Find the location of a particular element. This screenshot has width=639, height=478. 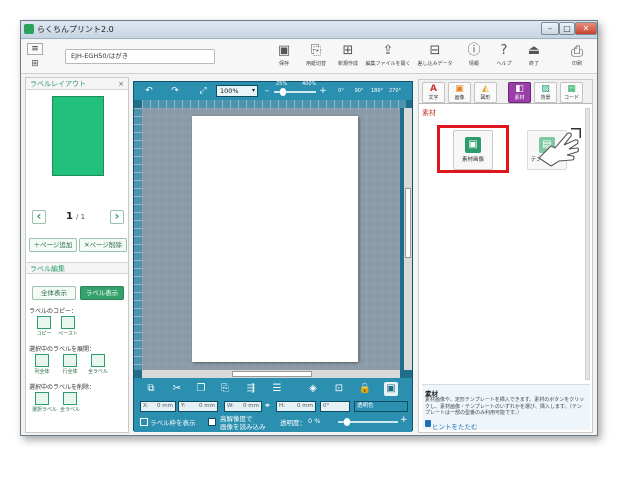

paste-button: ペースト is located at coordinates (68, 327).